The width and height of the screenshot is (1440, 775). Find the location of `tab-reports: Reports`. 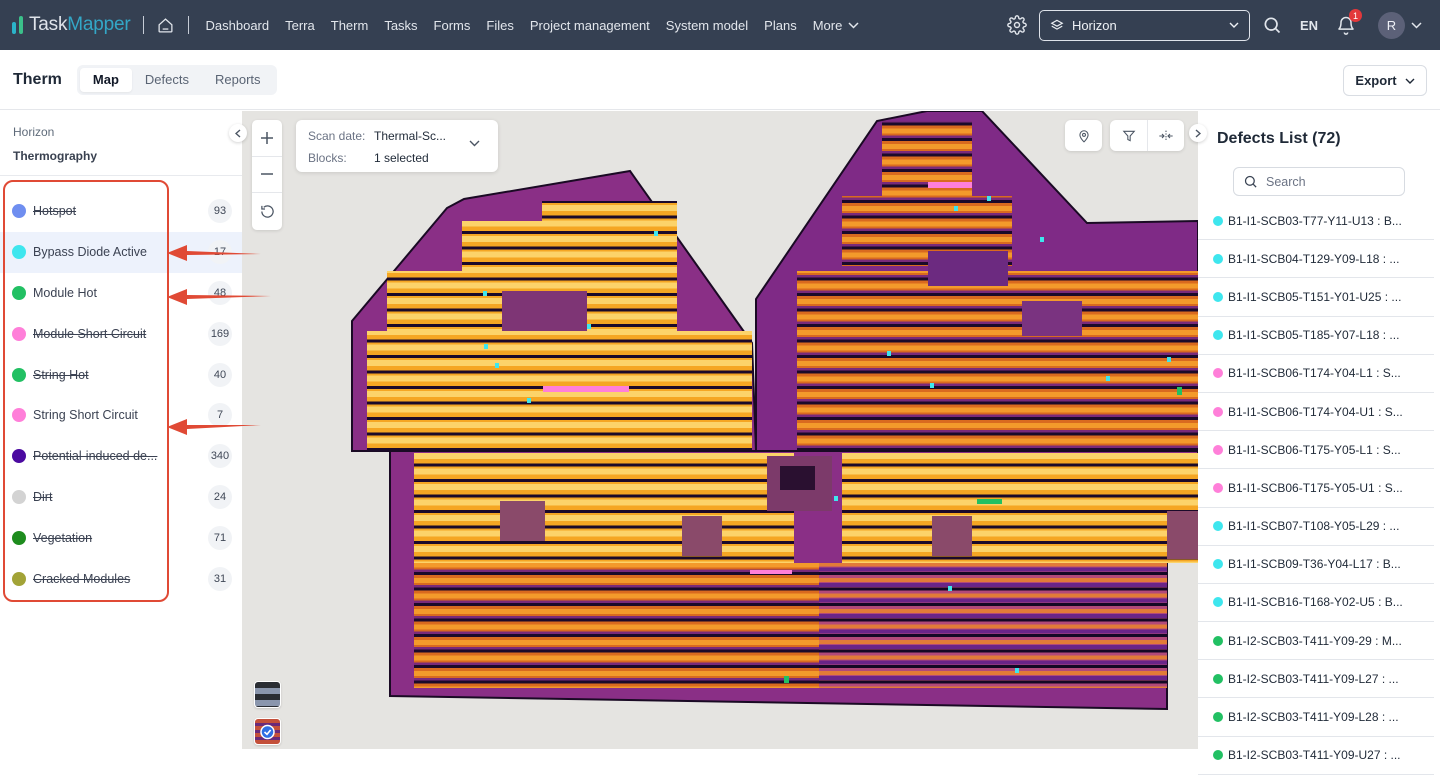

tab-reports: Reports is located at coordinates (238, 80).